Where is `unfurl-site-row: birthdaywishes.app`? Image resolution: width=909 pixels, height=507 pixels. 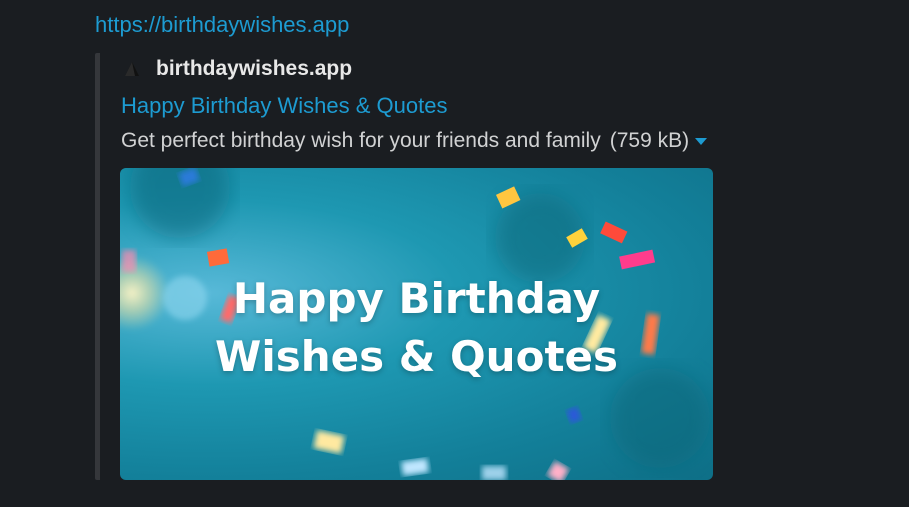 unfurl-site-row: birthdaywishes.app is located at coordinates (237, 69).